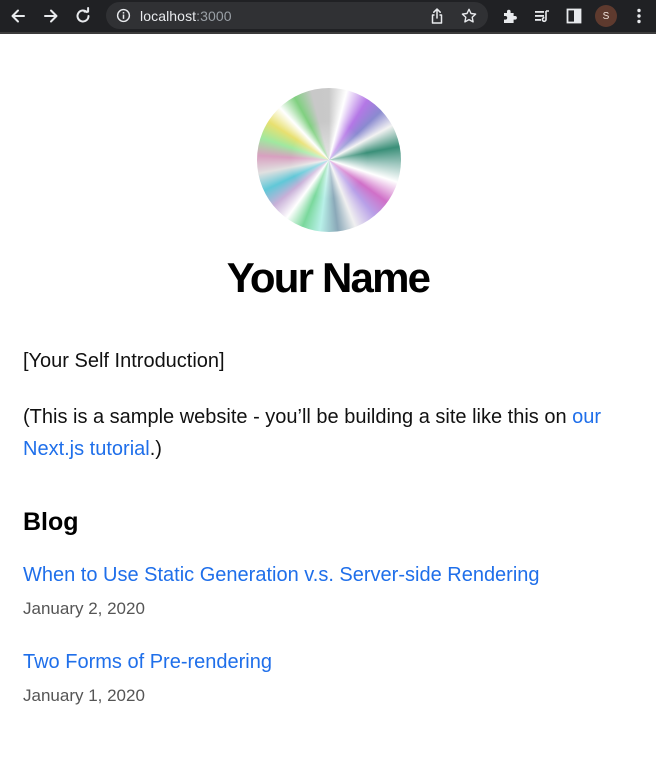  Describe the element at coordinates (297, 15) in the screenshot. I see `address-bar: localhost:3000` at that location.